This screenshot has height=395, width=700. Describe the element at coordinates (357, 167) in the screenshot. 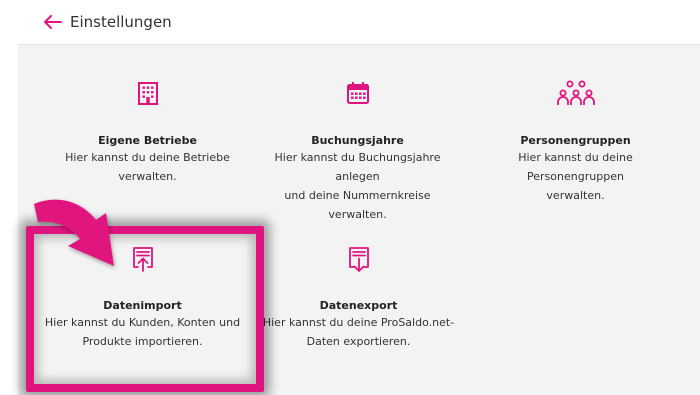

I see `tile-description-line1: Hier kannst du Buchungsjahre anlegen` at that location.